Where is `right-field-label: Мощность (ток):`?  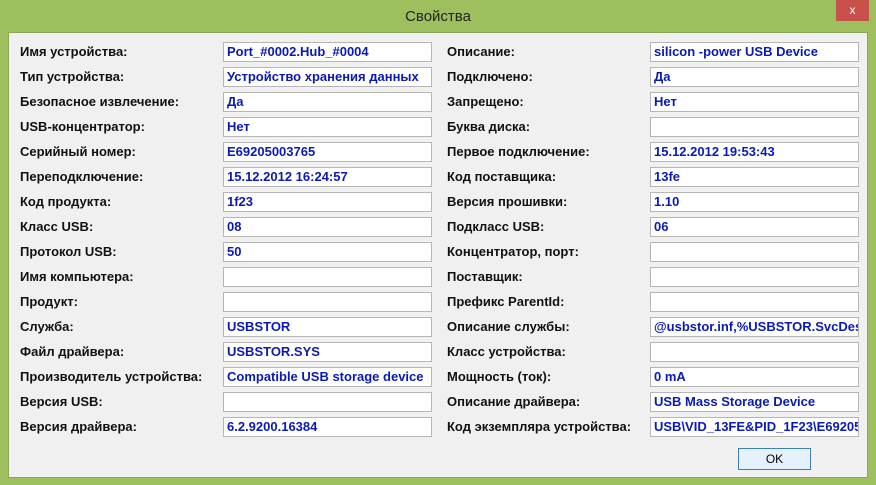
right-field-label: Мощность (ток): is located at coordinates (499, 376).